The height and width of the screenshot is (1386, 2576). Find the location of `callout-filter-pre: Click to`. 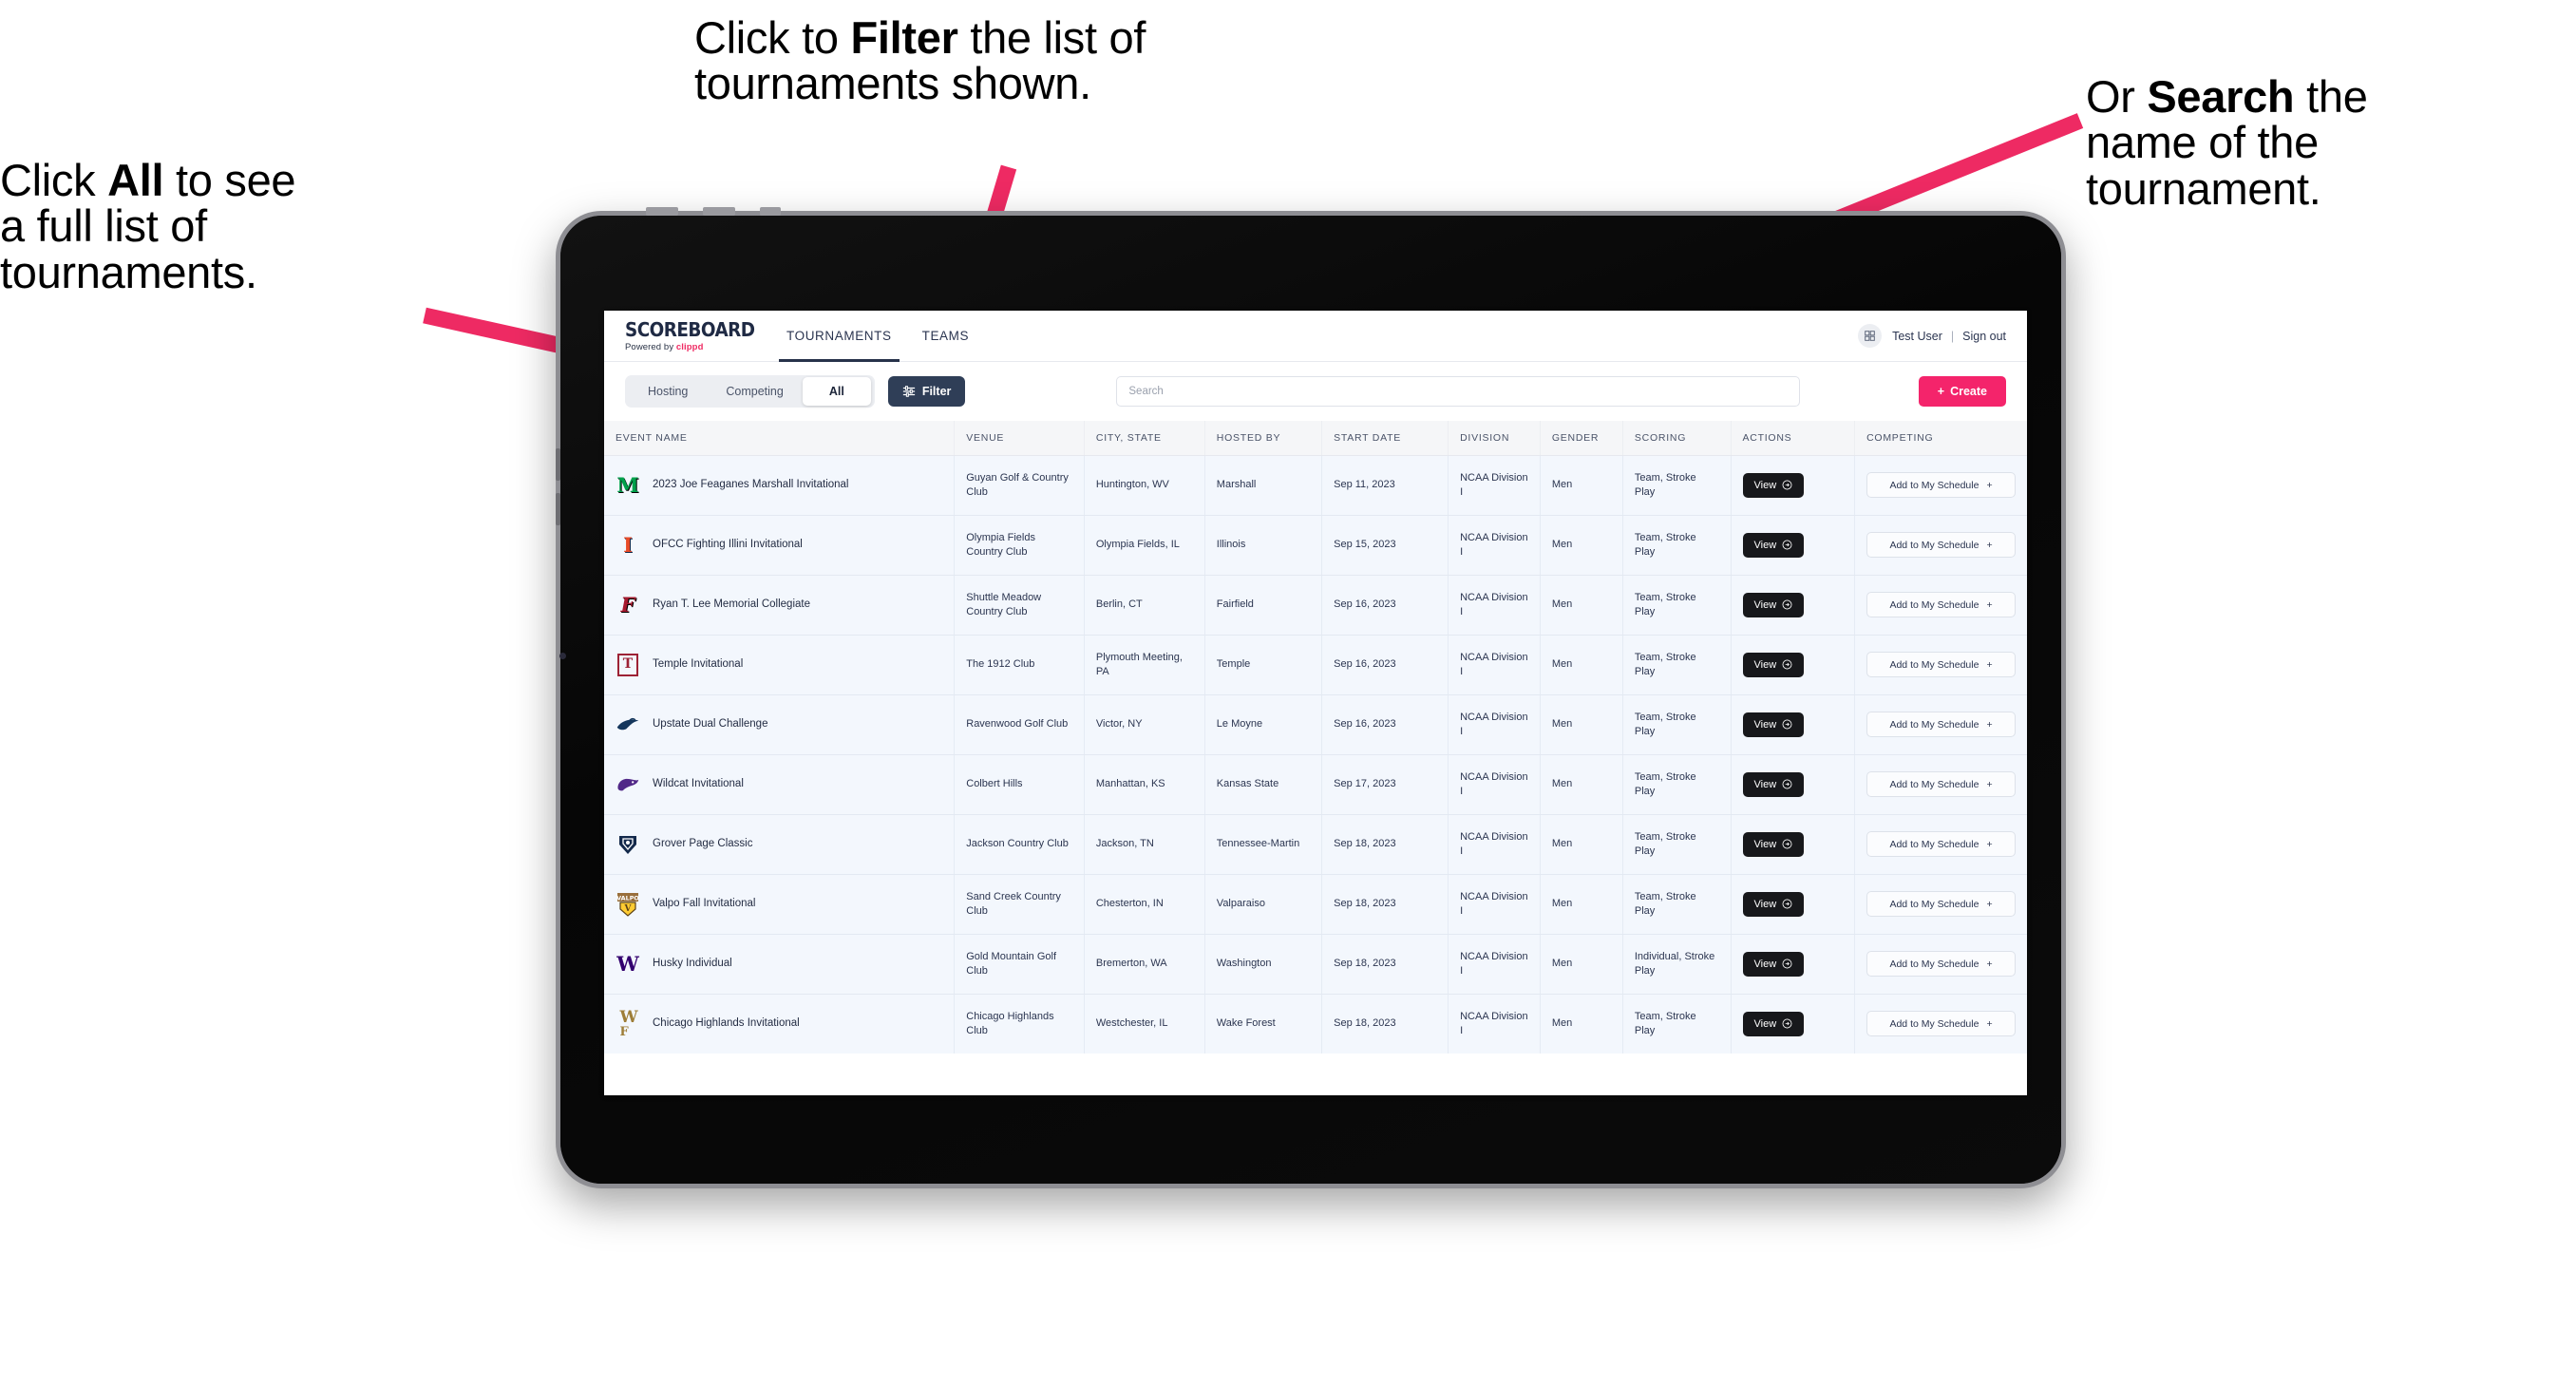

callout-filter-pre: Click to is located at coordinates (772, 37).